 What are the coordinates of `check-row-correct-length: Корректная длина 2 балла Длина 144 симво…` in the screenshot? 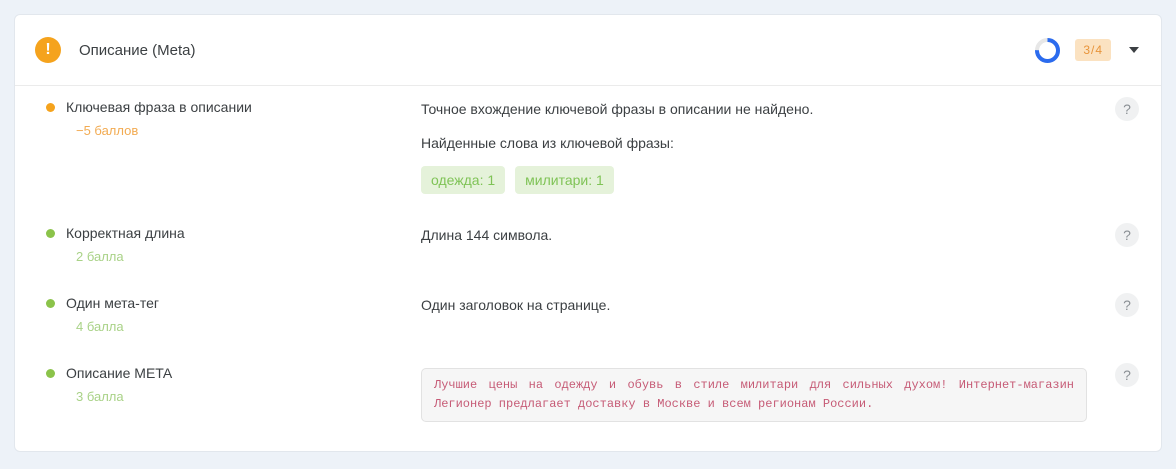 It's located at (588, 243).